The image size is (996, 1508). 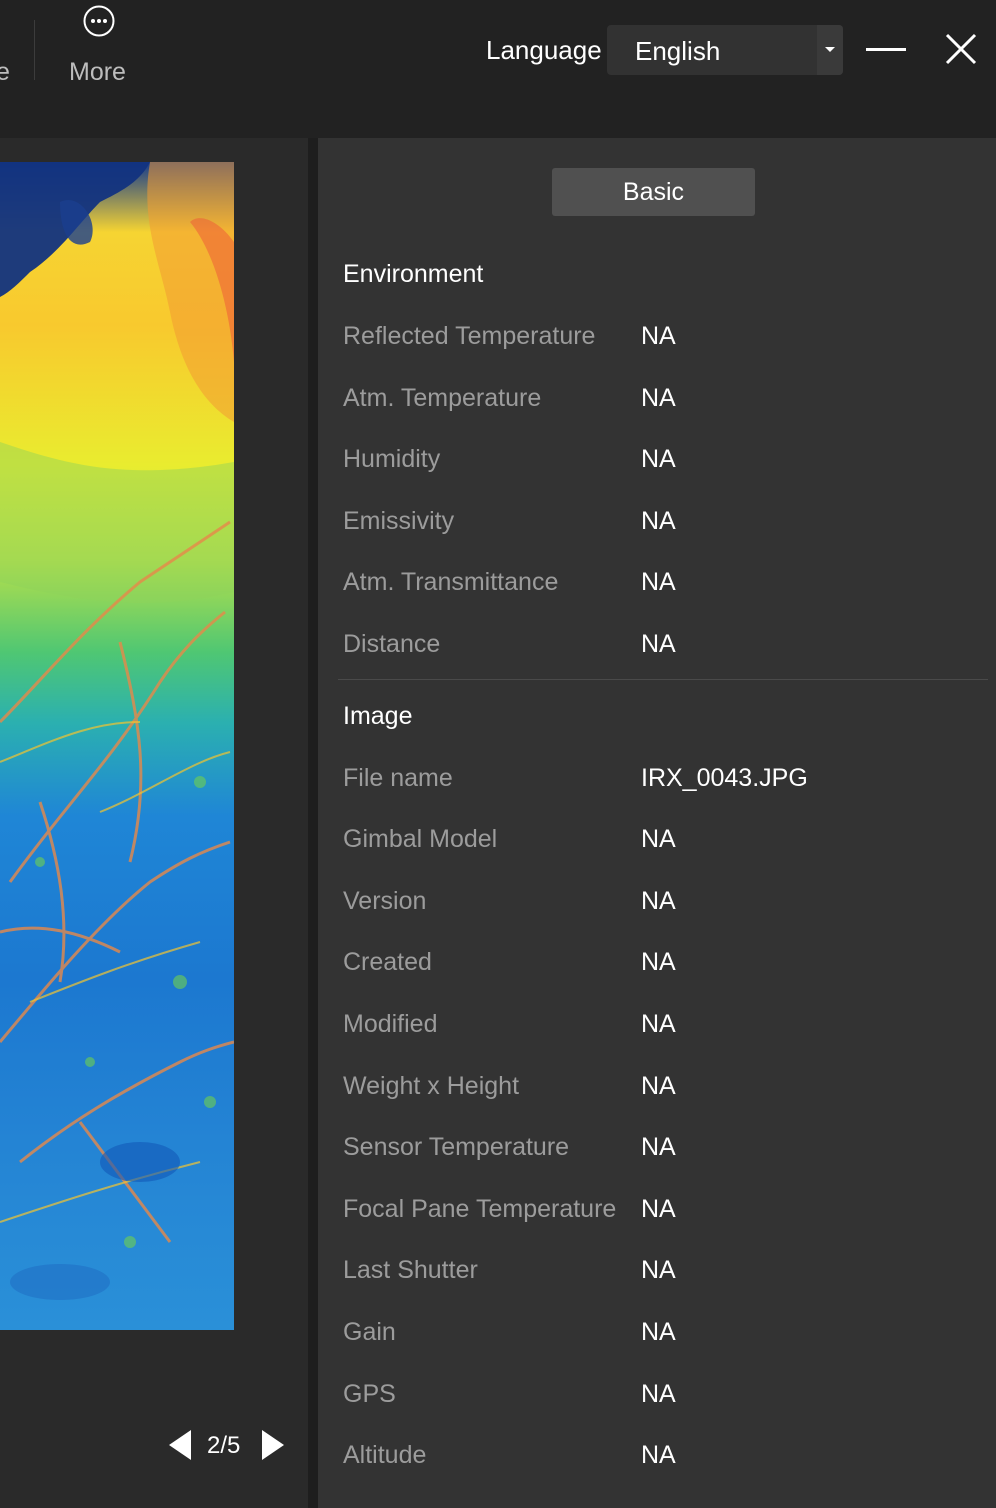 I want to click on more-button: More, so click(x=100, y=50).